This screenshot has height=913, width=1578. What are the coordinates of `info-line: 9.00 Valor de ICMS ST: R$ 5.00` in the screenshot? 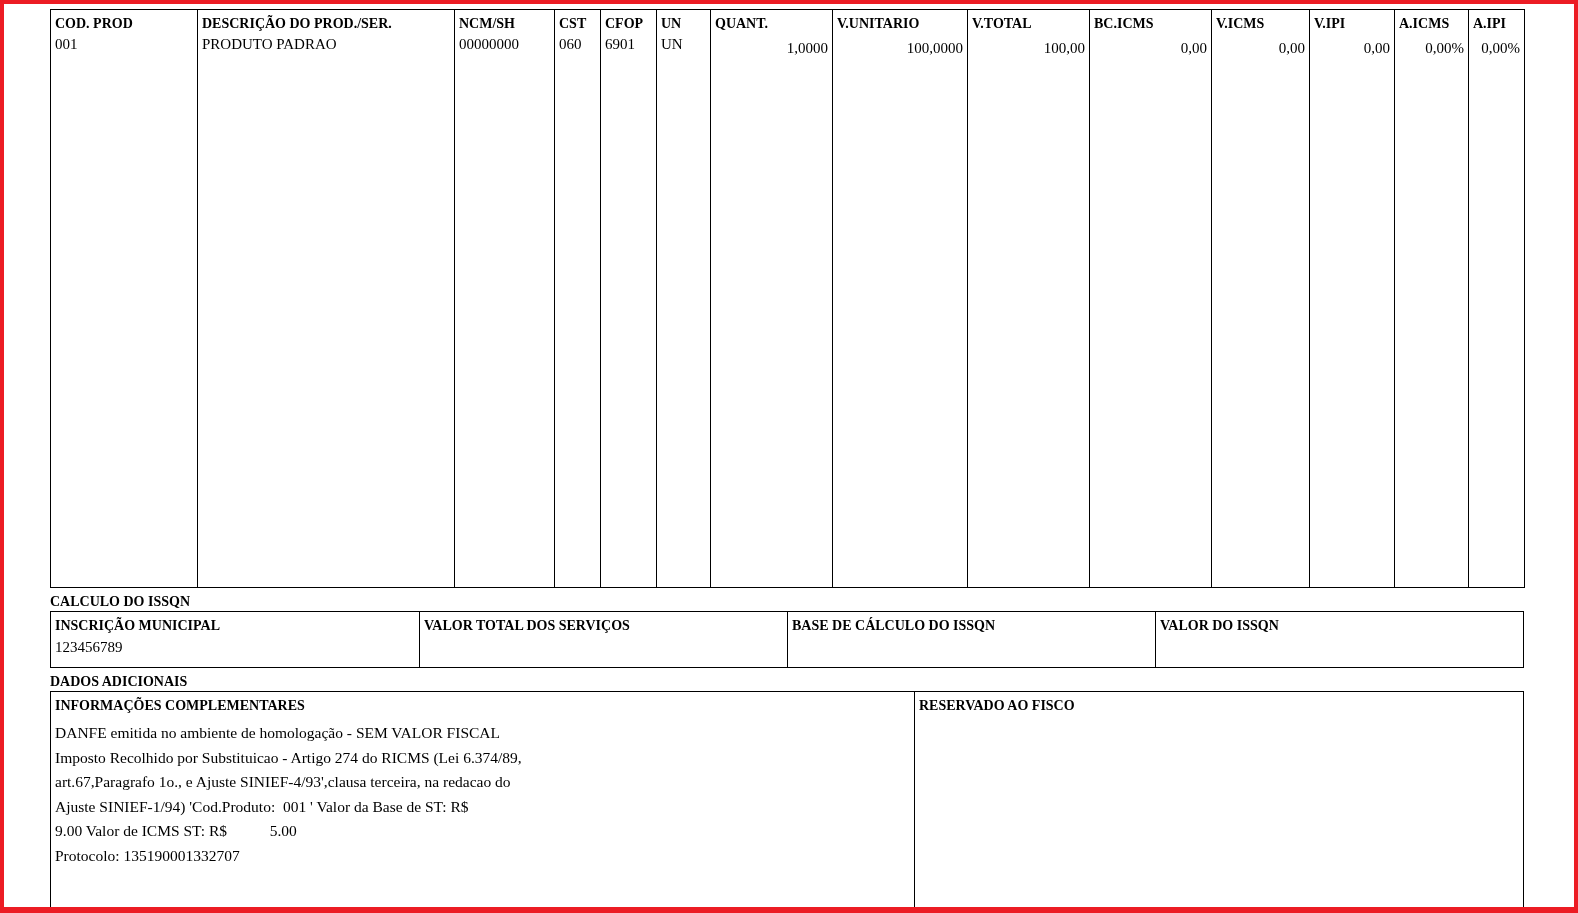 It's located at (176, 831).